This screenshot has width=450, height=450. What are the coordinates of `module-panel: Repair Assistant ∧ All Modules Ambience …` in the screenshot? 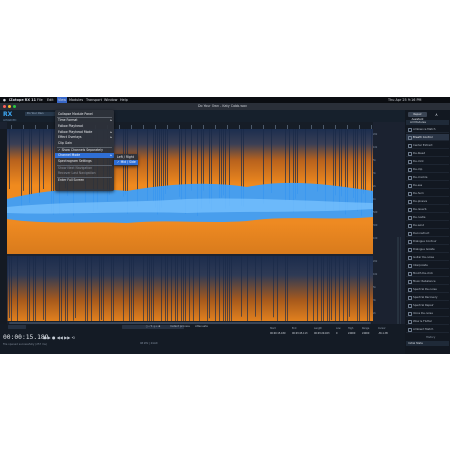 It's located at (427, 232).